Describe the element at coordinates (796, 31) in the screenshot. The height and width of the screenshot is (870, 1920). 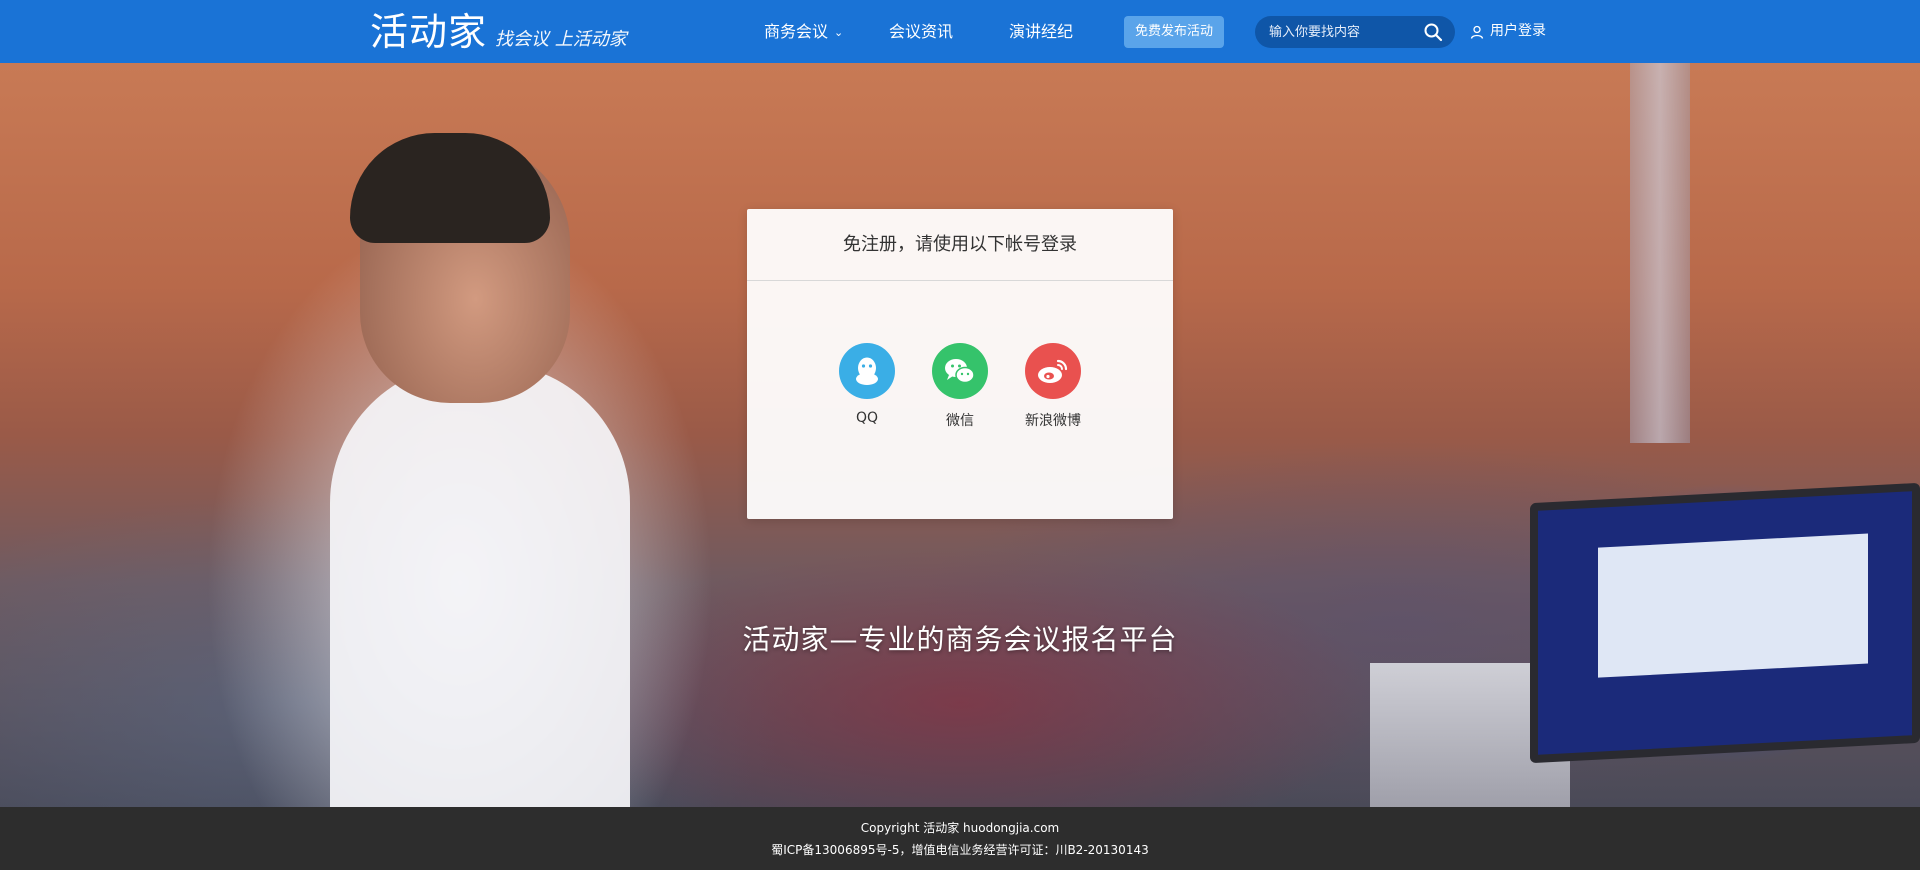
I see `nav-item-label: 商务会议` at that location.